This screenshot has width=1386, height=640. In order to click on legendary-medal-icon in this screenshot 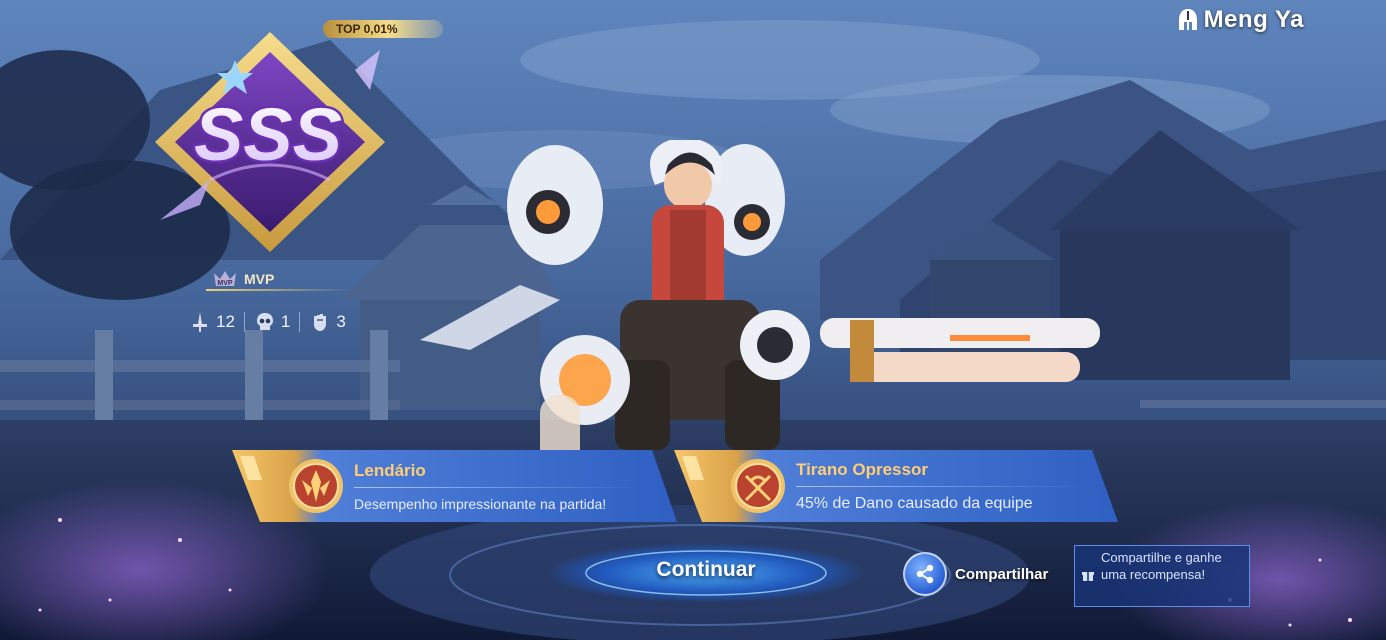, I will do `click(316, 486)`.